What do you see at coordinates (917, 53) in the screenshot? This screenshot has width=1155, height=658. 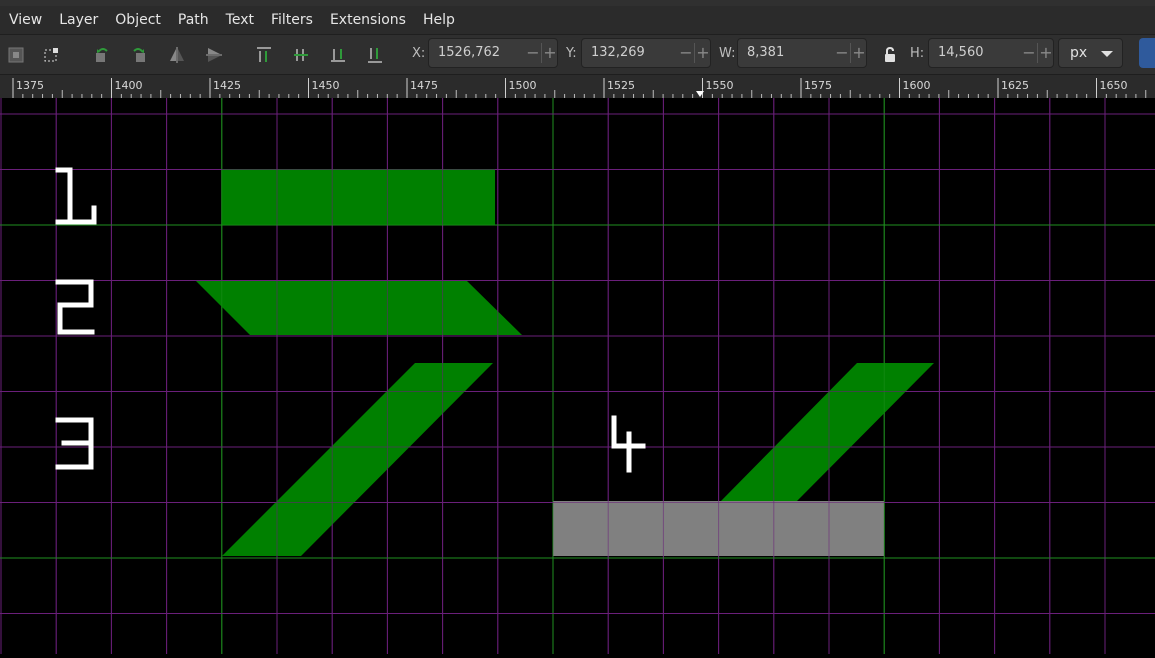 I see `h-label: H:` at bounding box center [917, 53].